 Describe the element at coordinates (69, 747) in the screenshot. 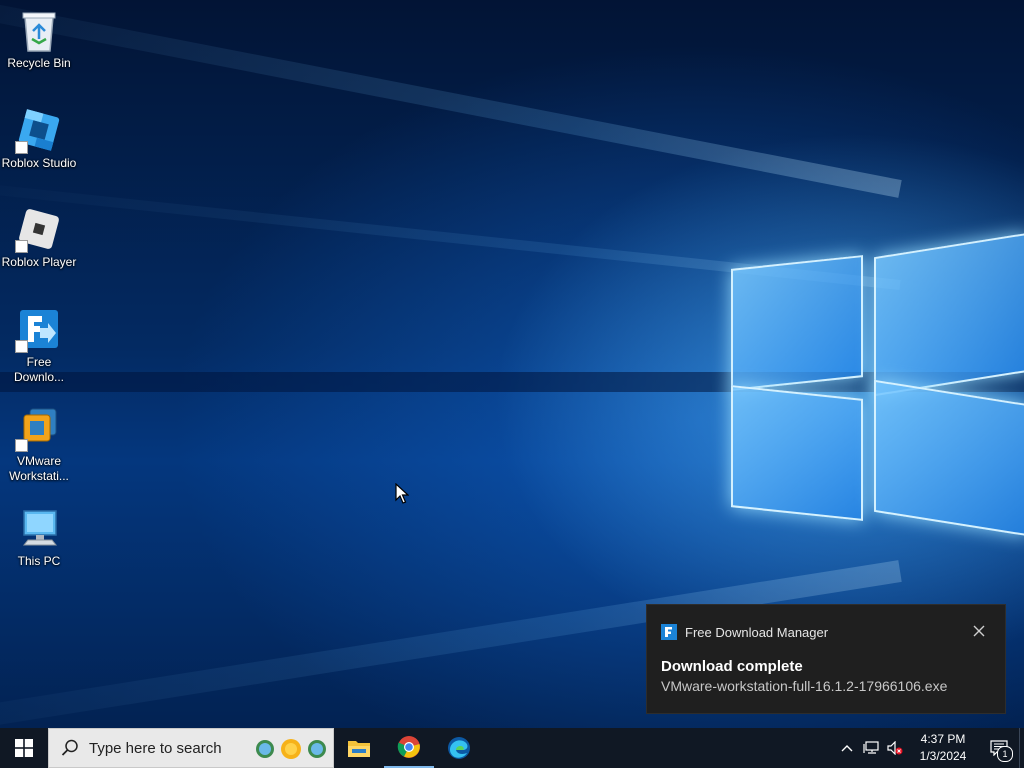

I see `search-icon` at that location.